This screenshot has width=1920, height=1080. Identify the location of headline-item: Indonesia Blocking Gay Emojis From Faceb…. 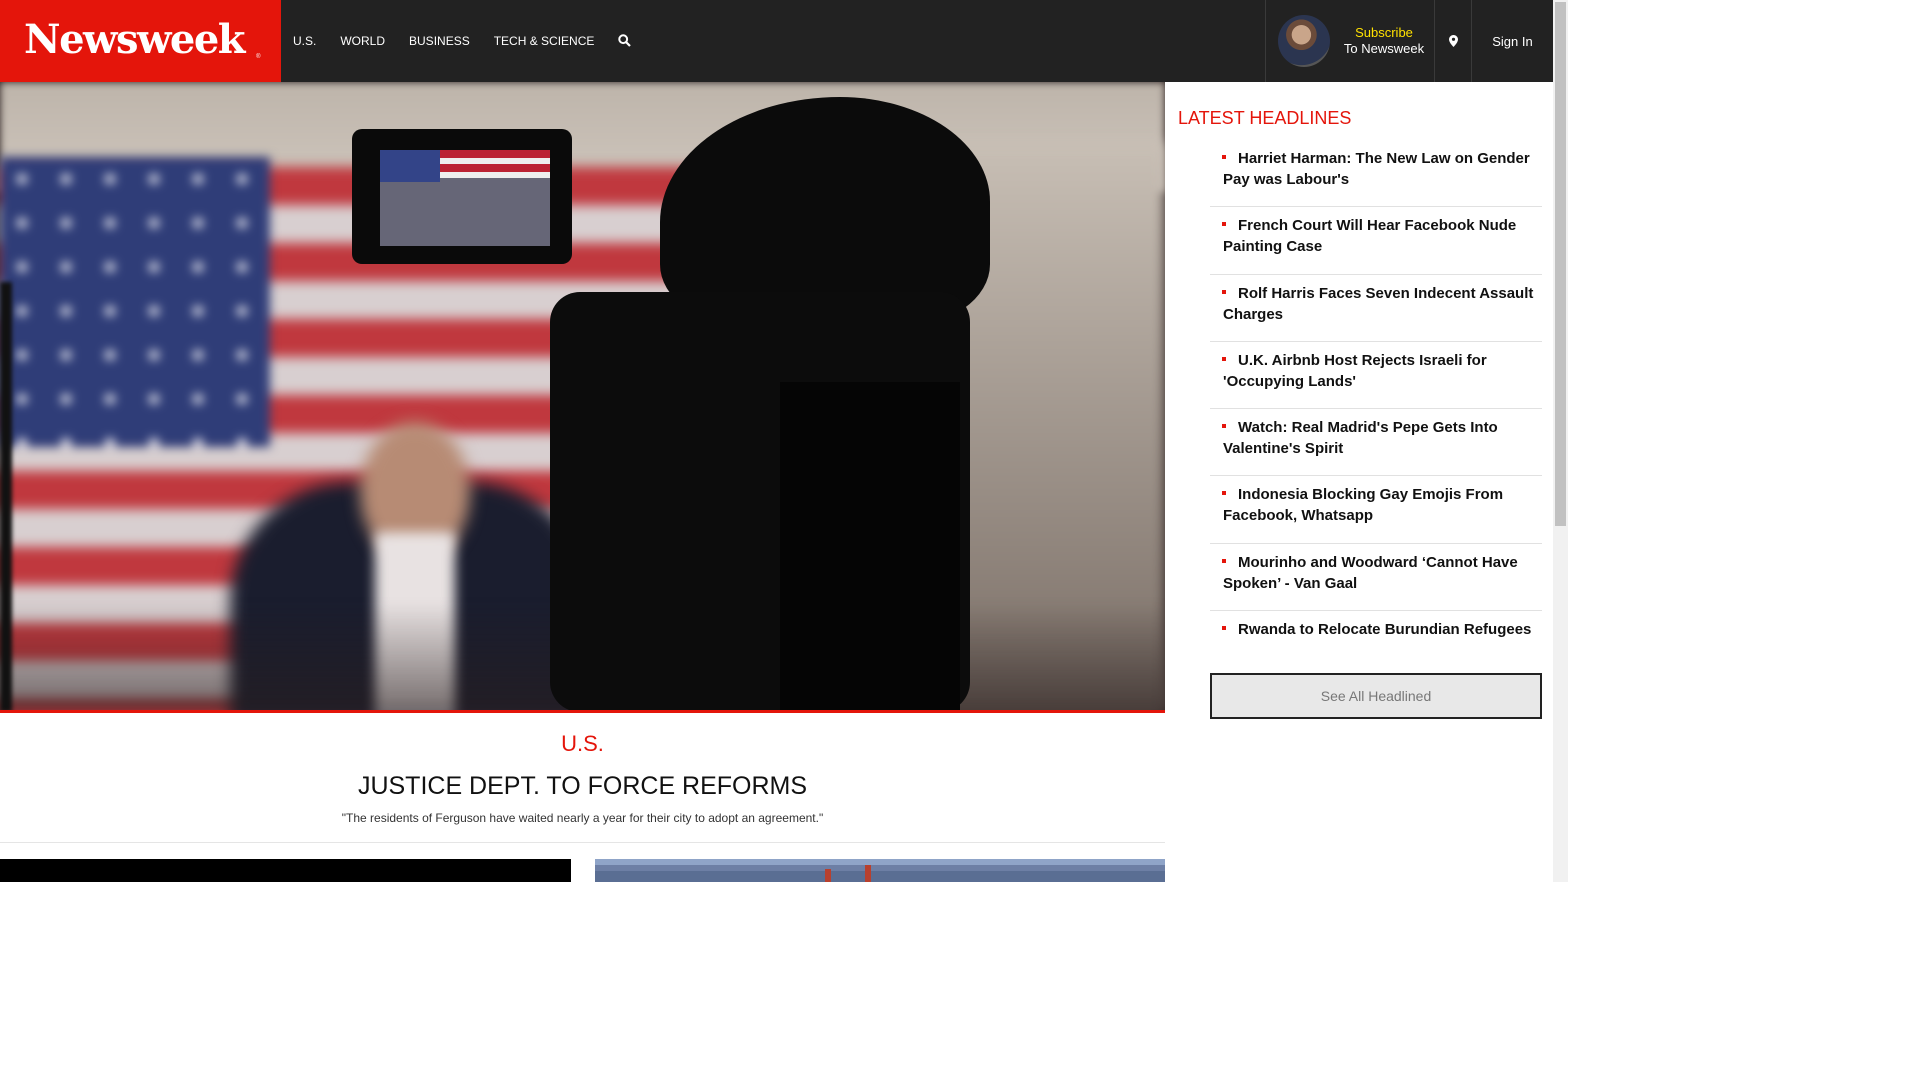
(1376, 510).